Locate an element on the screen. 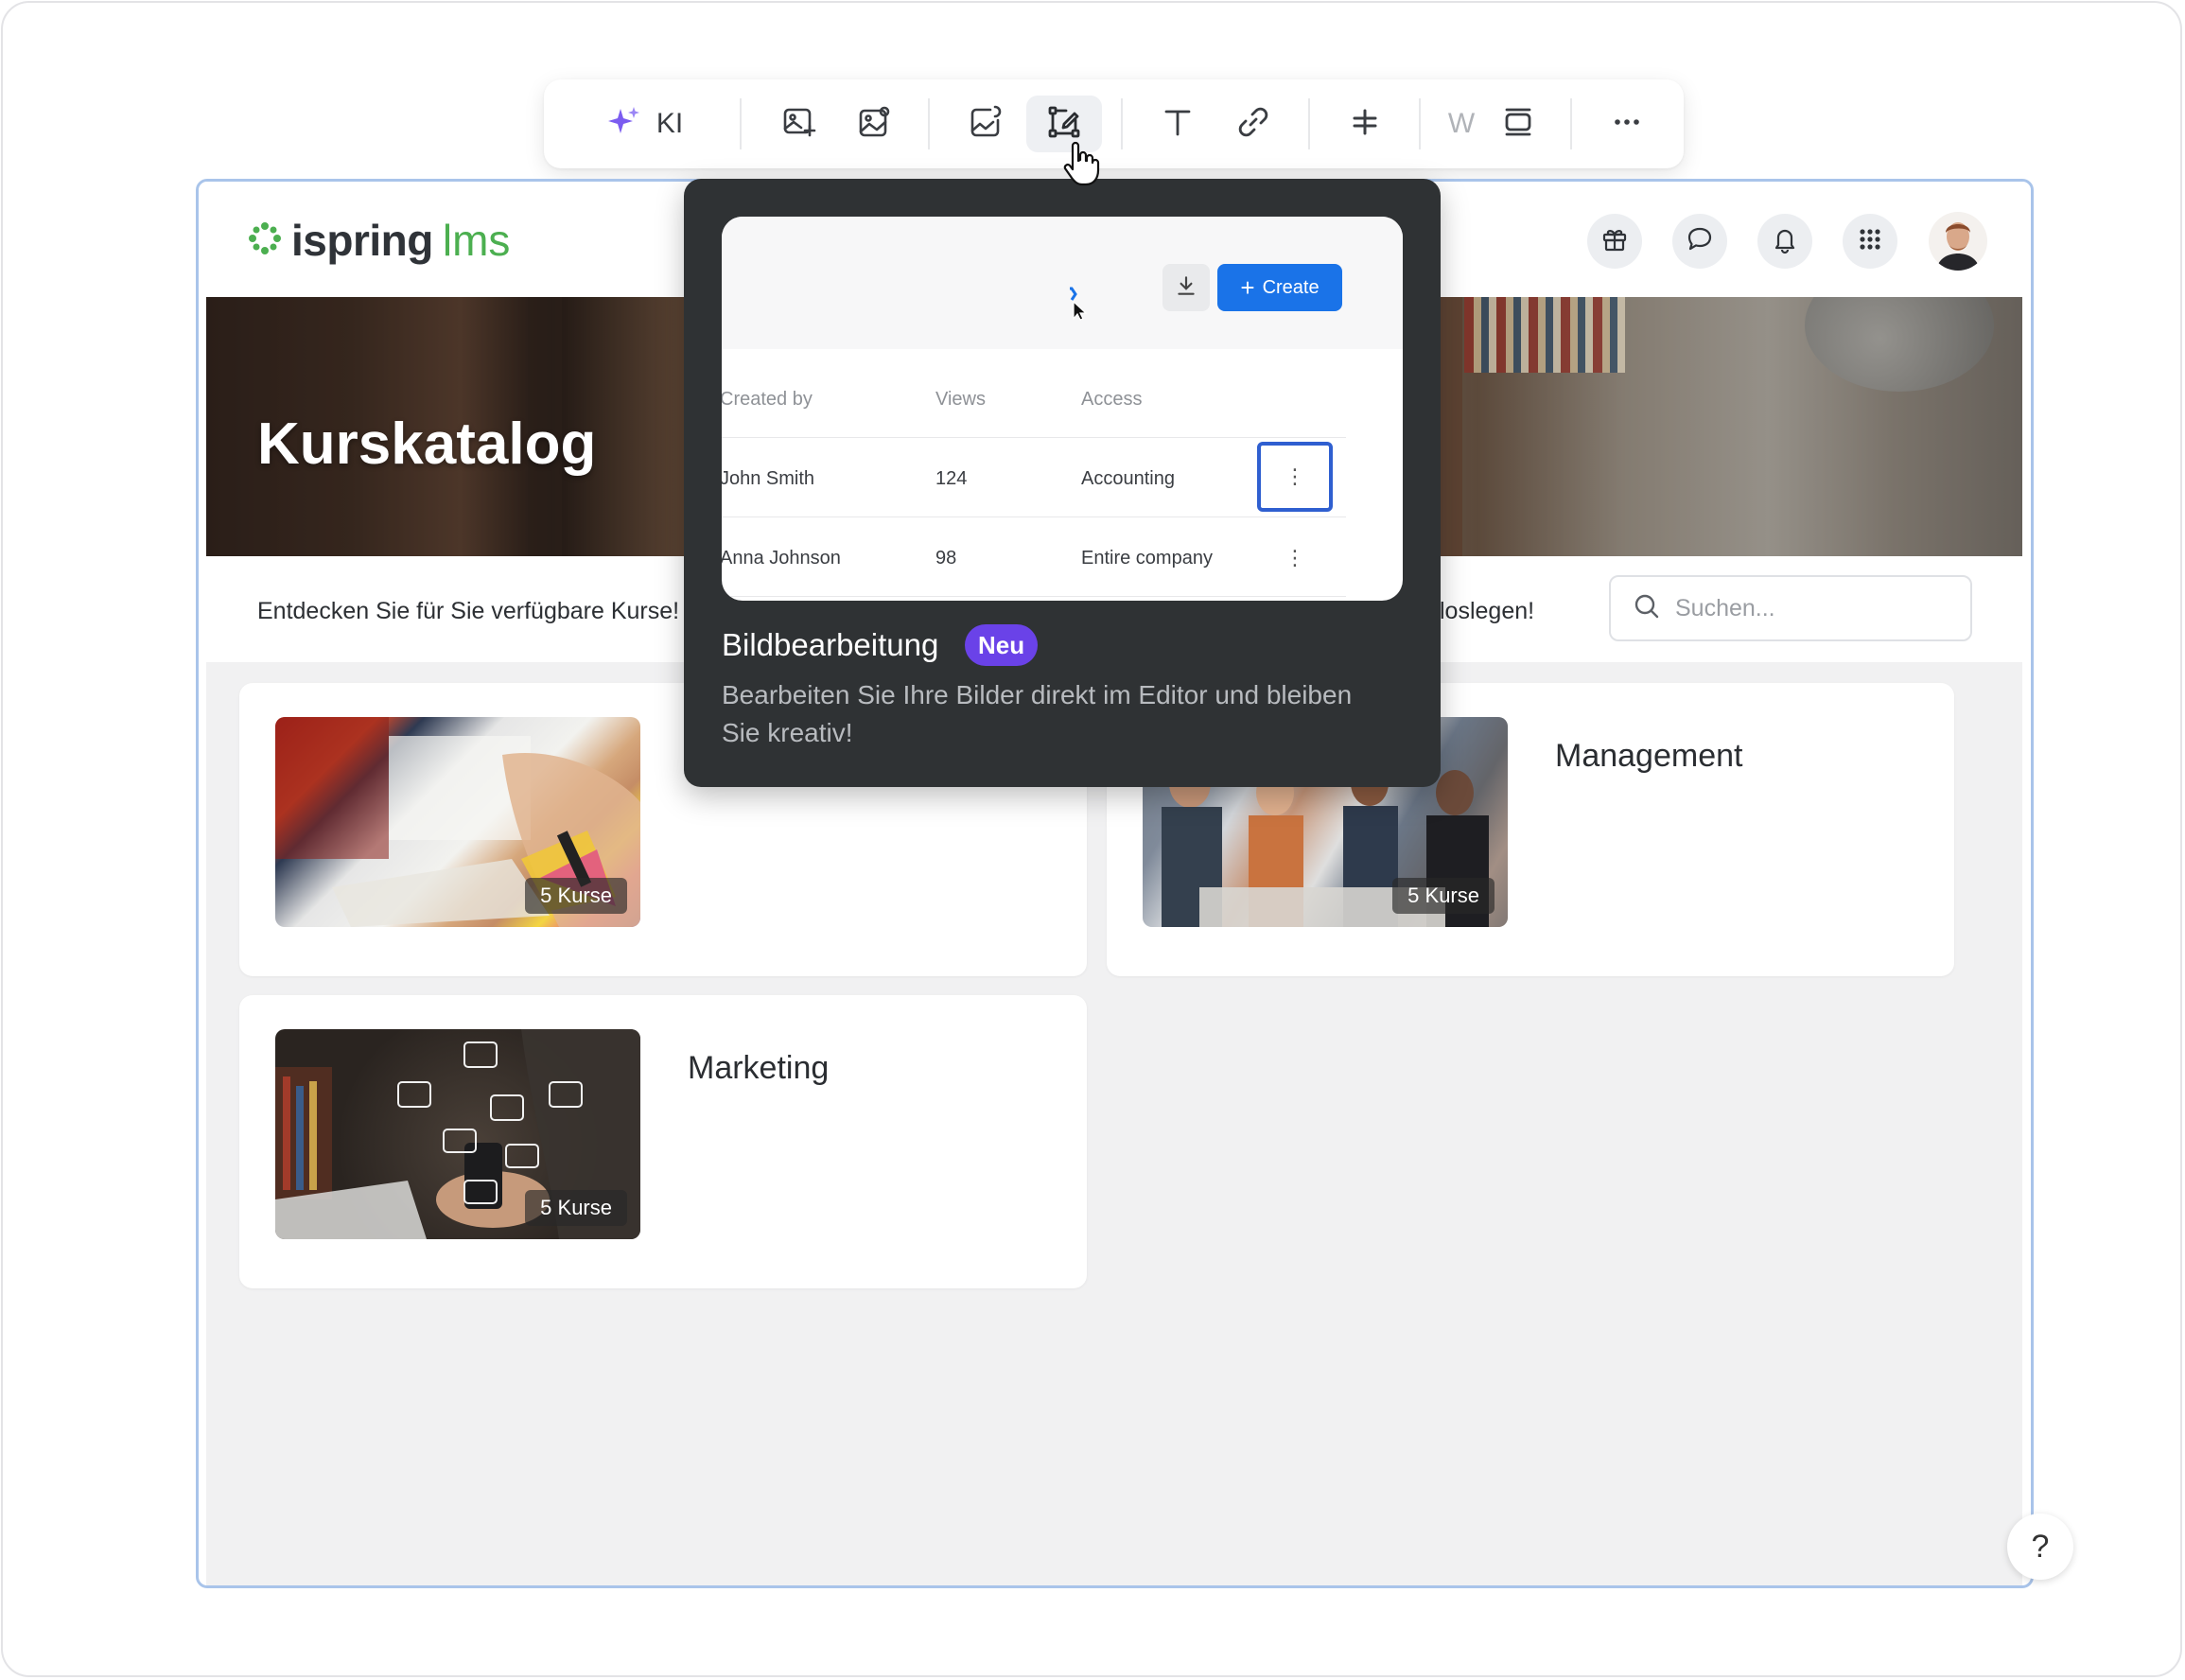 The image size is (2185, 1680). new-badge: Neu is located at coordinates (1002, 645).